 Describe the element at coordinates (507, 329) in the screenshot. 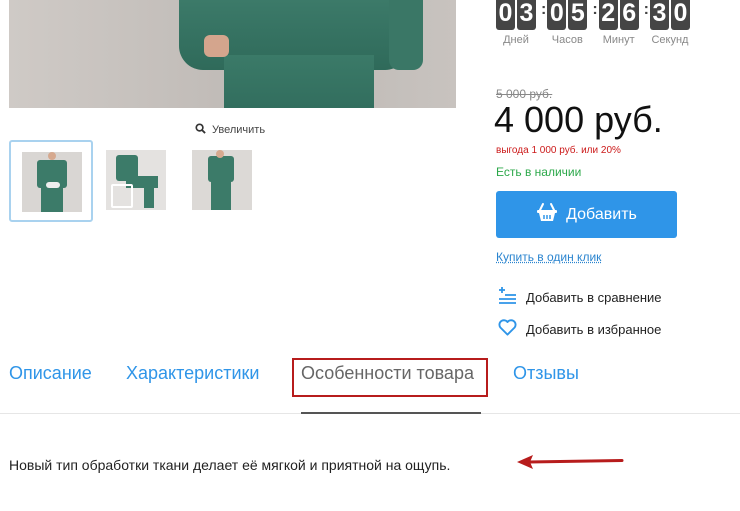

I see `heart-icon` at that location.